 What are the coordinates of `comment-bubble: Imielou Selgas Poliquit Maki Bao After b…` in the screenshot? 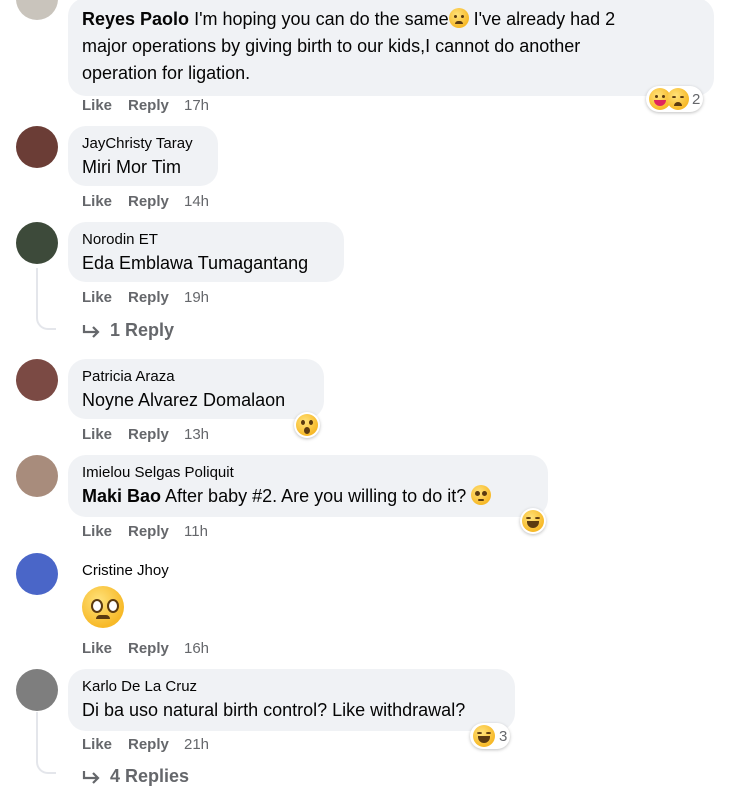 It's located at (308, 486).